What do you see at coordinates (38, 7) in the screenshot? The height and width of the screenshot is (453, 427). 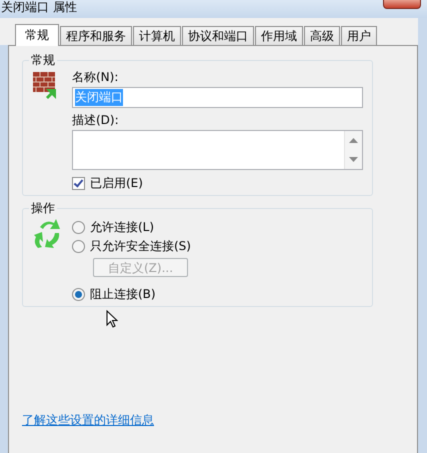 I see `window-title: 关闭端口 属性` at bounding box center [38, 7].